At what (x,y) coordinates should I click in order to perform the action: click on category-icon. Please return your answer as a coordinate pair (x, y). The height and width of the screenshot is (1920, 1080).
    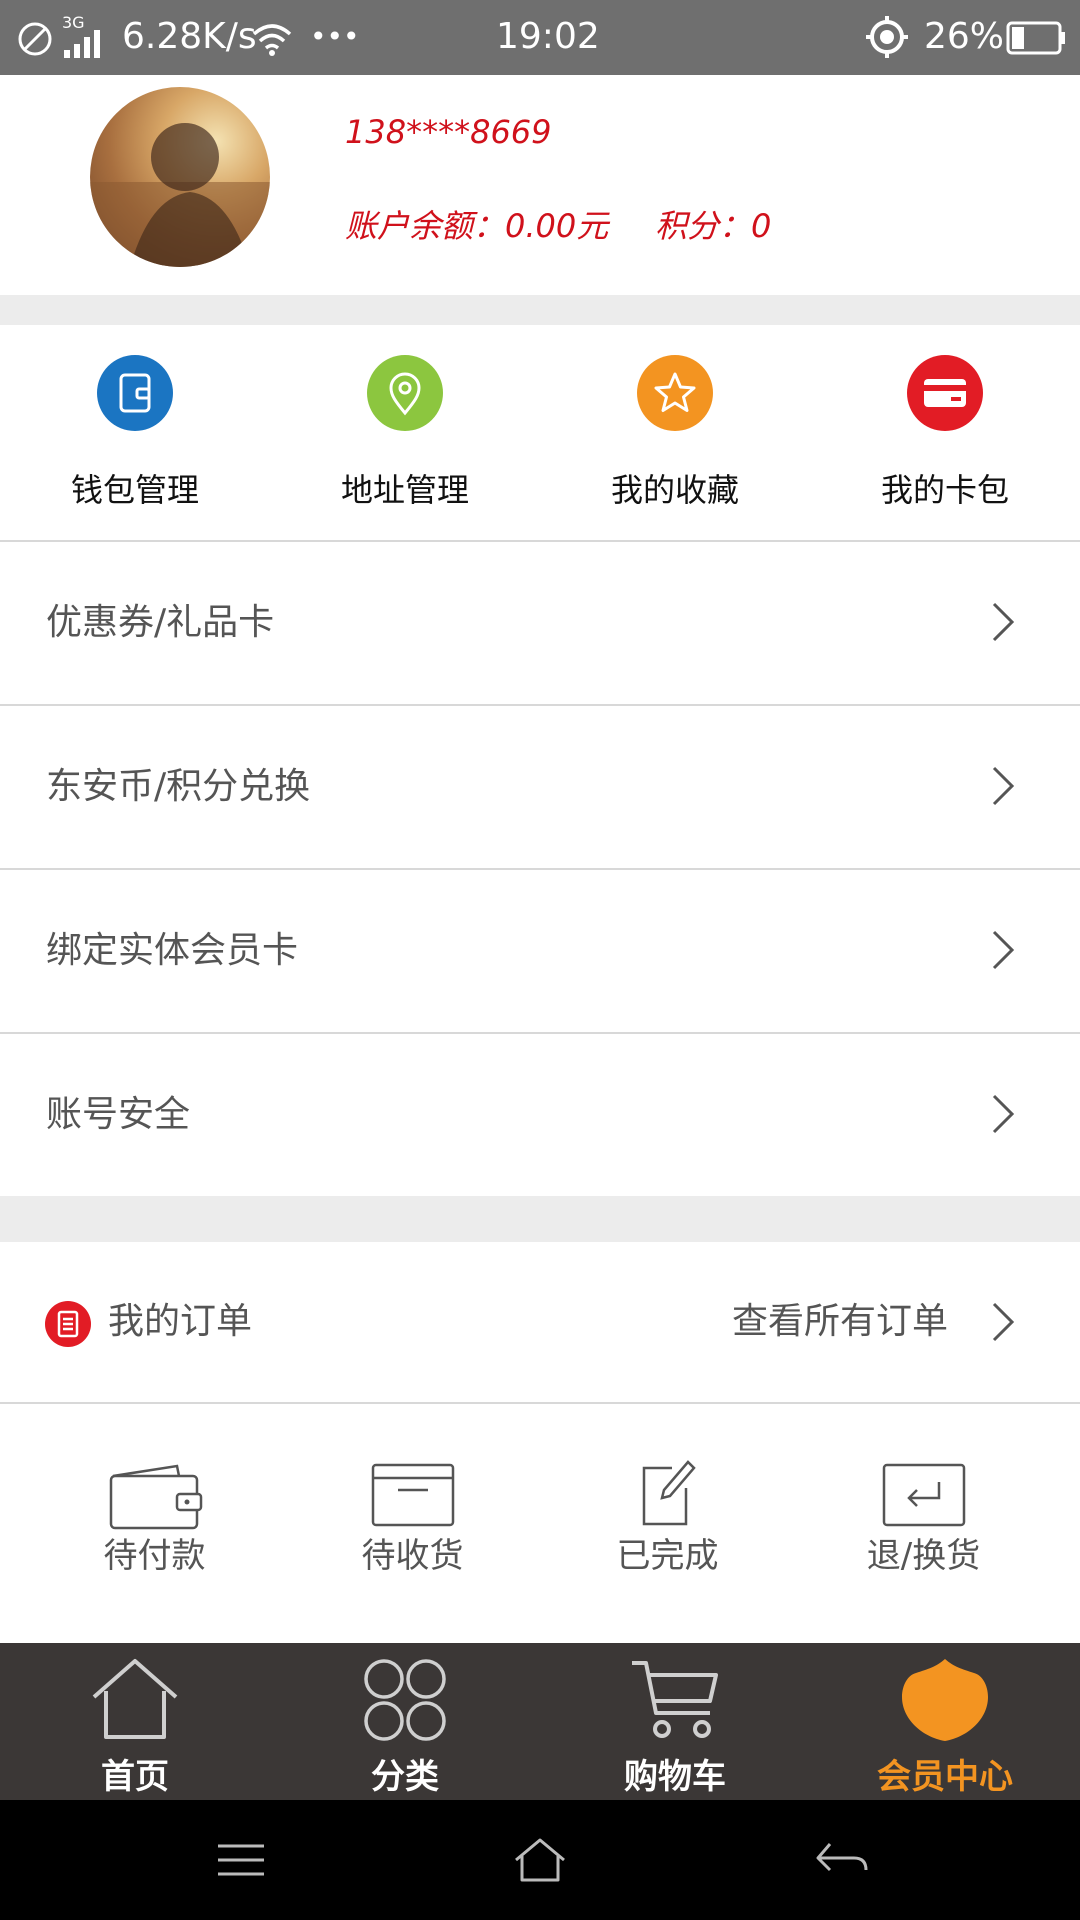
    Looking at the image, I should click on (405, 1700).